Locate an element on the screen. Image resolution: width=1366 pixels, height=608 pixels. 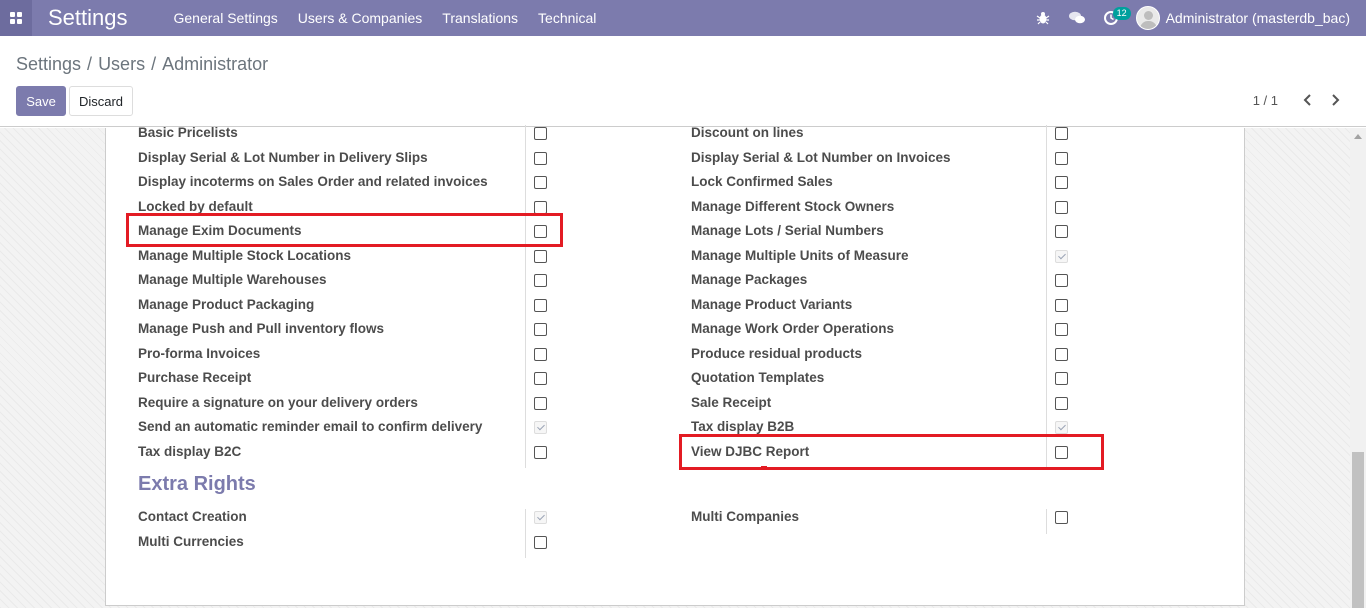
scroll-thumb is located at coordinates (1358, 530).